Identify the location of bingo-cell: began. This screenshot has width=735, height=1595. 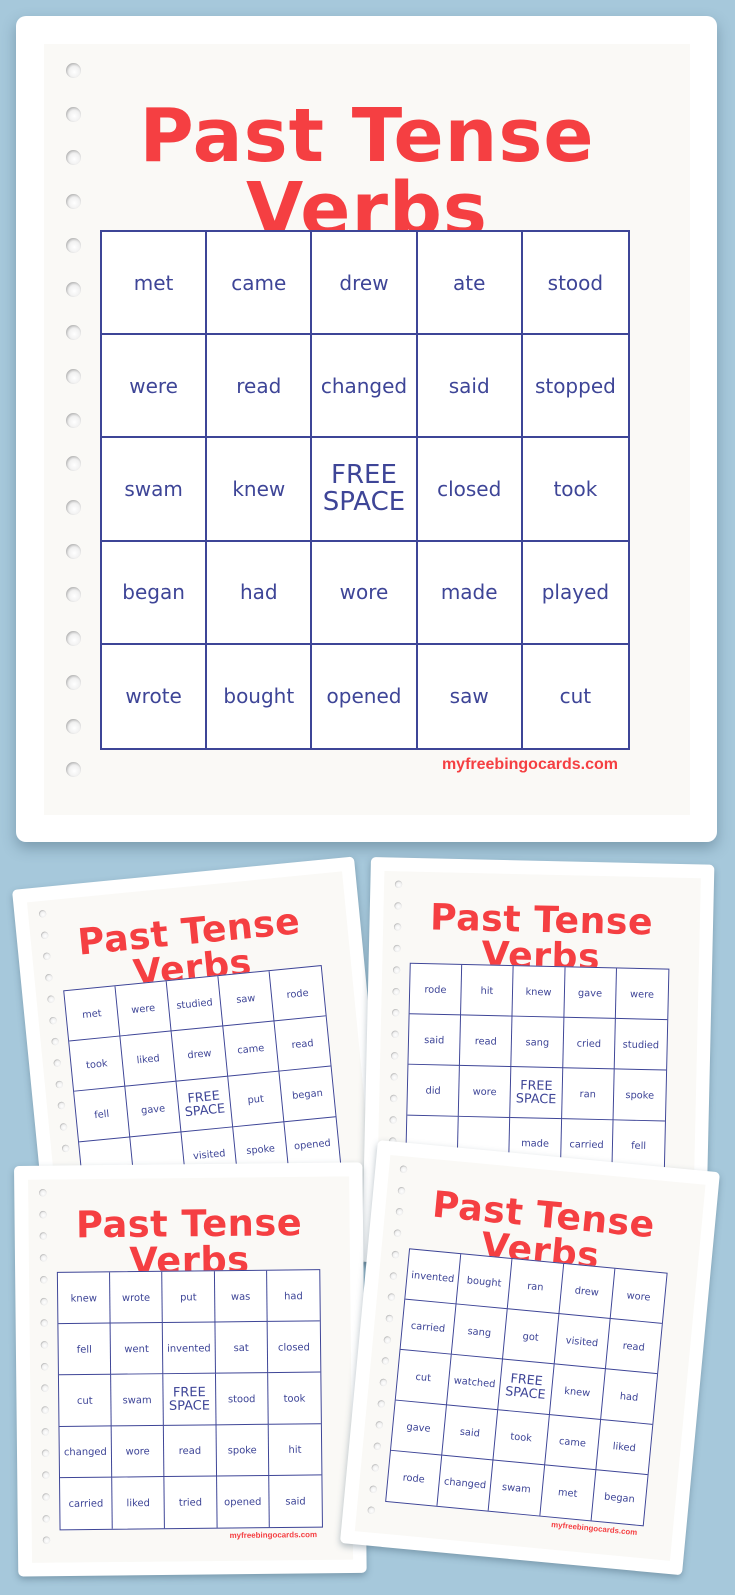
(619, 1498).